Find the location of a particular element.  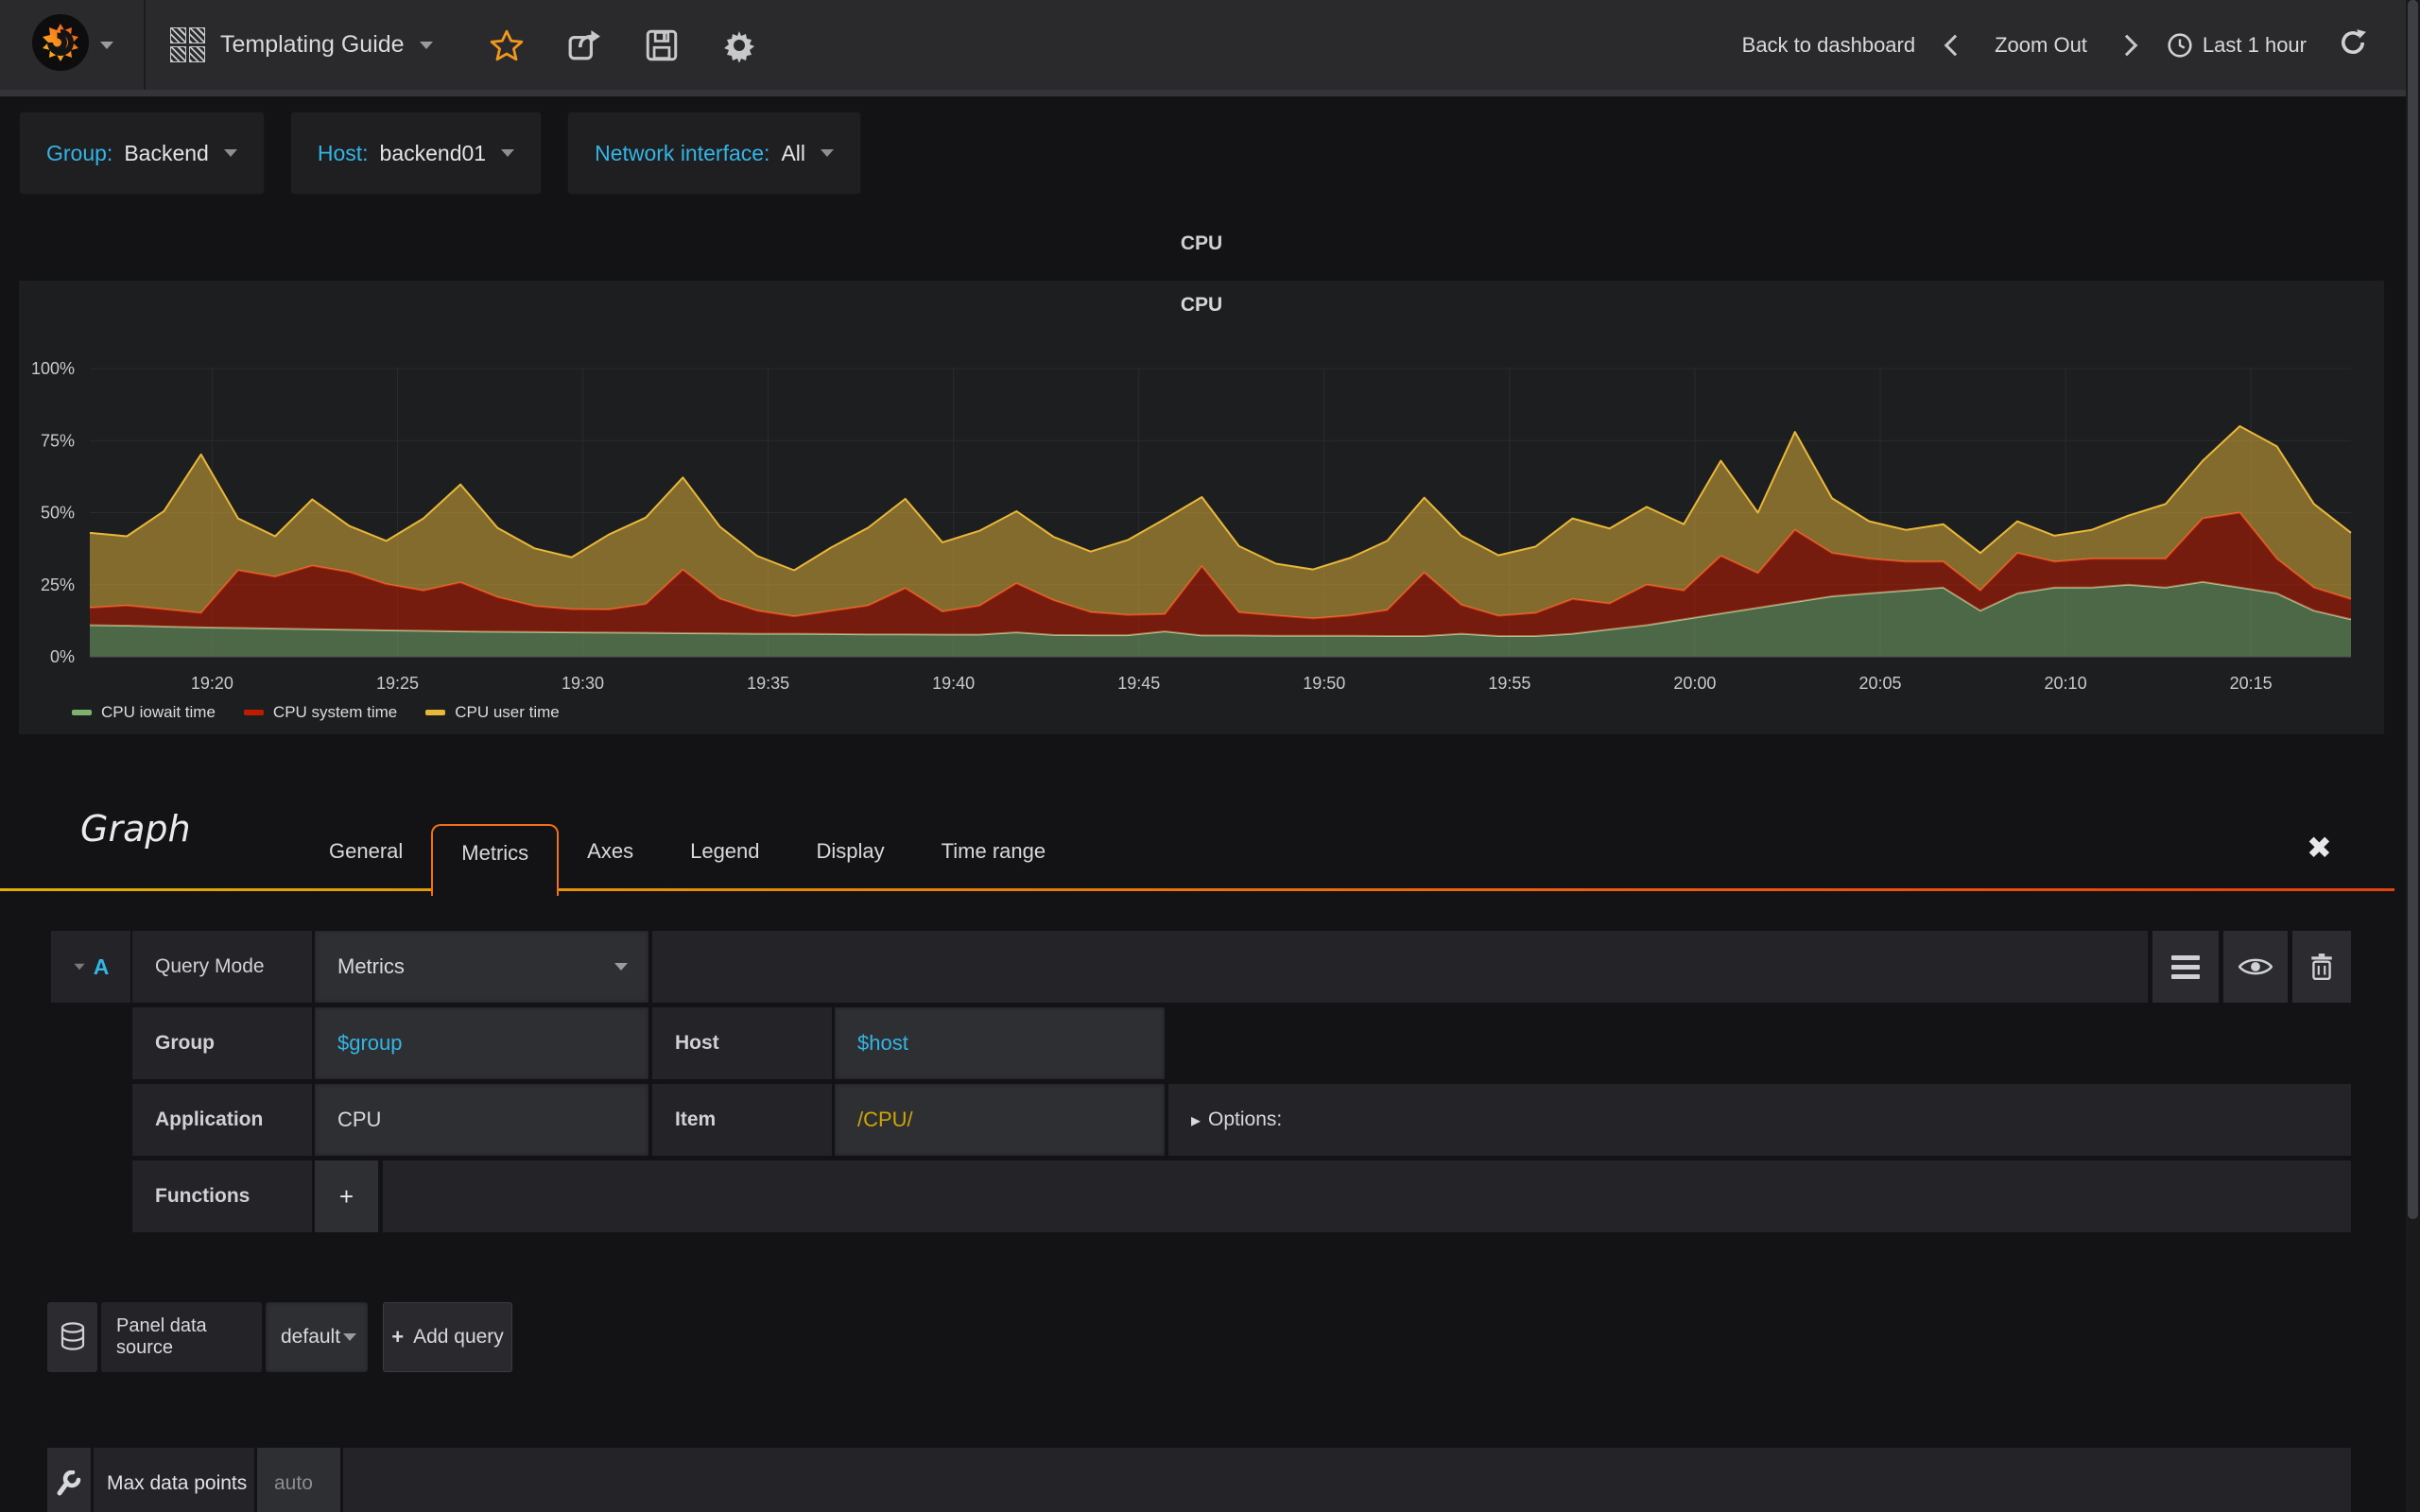

query-toggle-visibility-button is located at coordinates (2255, 967).